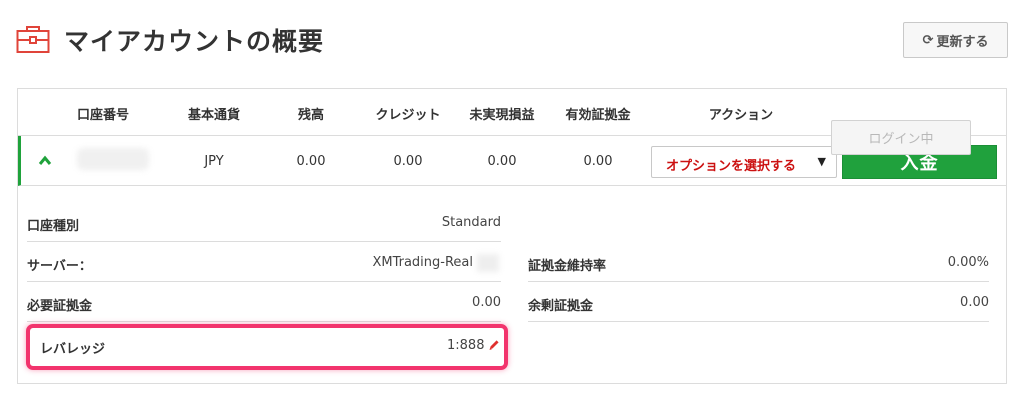 The width and height of the screenshot is (1024, 402). Describe the element at coordinates (264, 222) in the screenshot. I see `detail-account-type: 口座種別 Standard` at that location.